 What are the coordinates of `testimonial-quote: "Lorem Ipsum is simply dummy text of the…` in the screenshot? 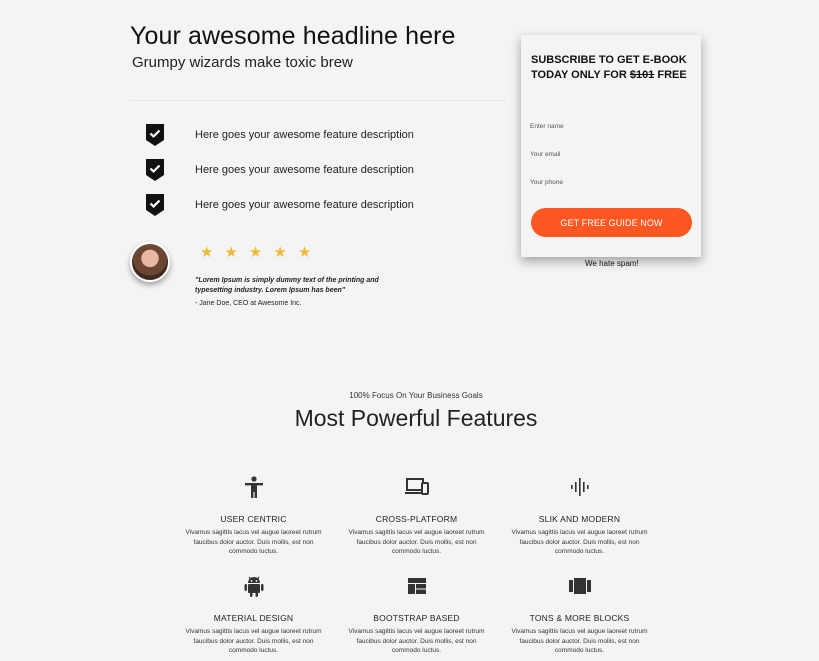 It's located at (287, 285).